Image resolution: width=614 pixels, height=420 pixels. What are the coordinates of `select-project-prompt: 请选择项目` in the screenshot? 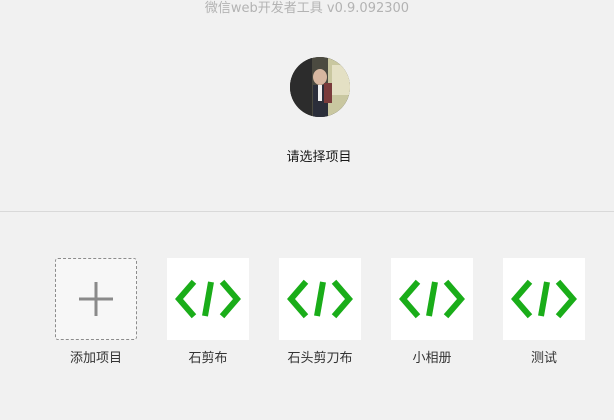 It's located at (319, 157).